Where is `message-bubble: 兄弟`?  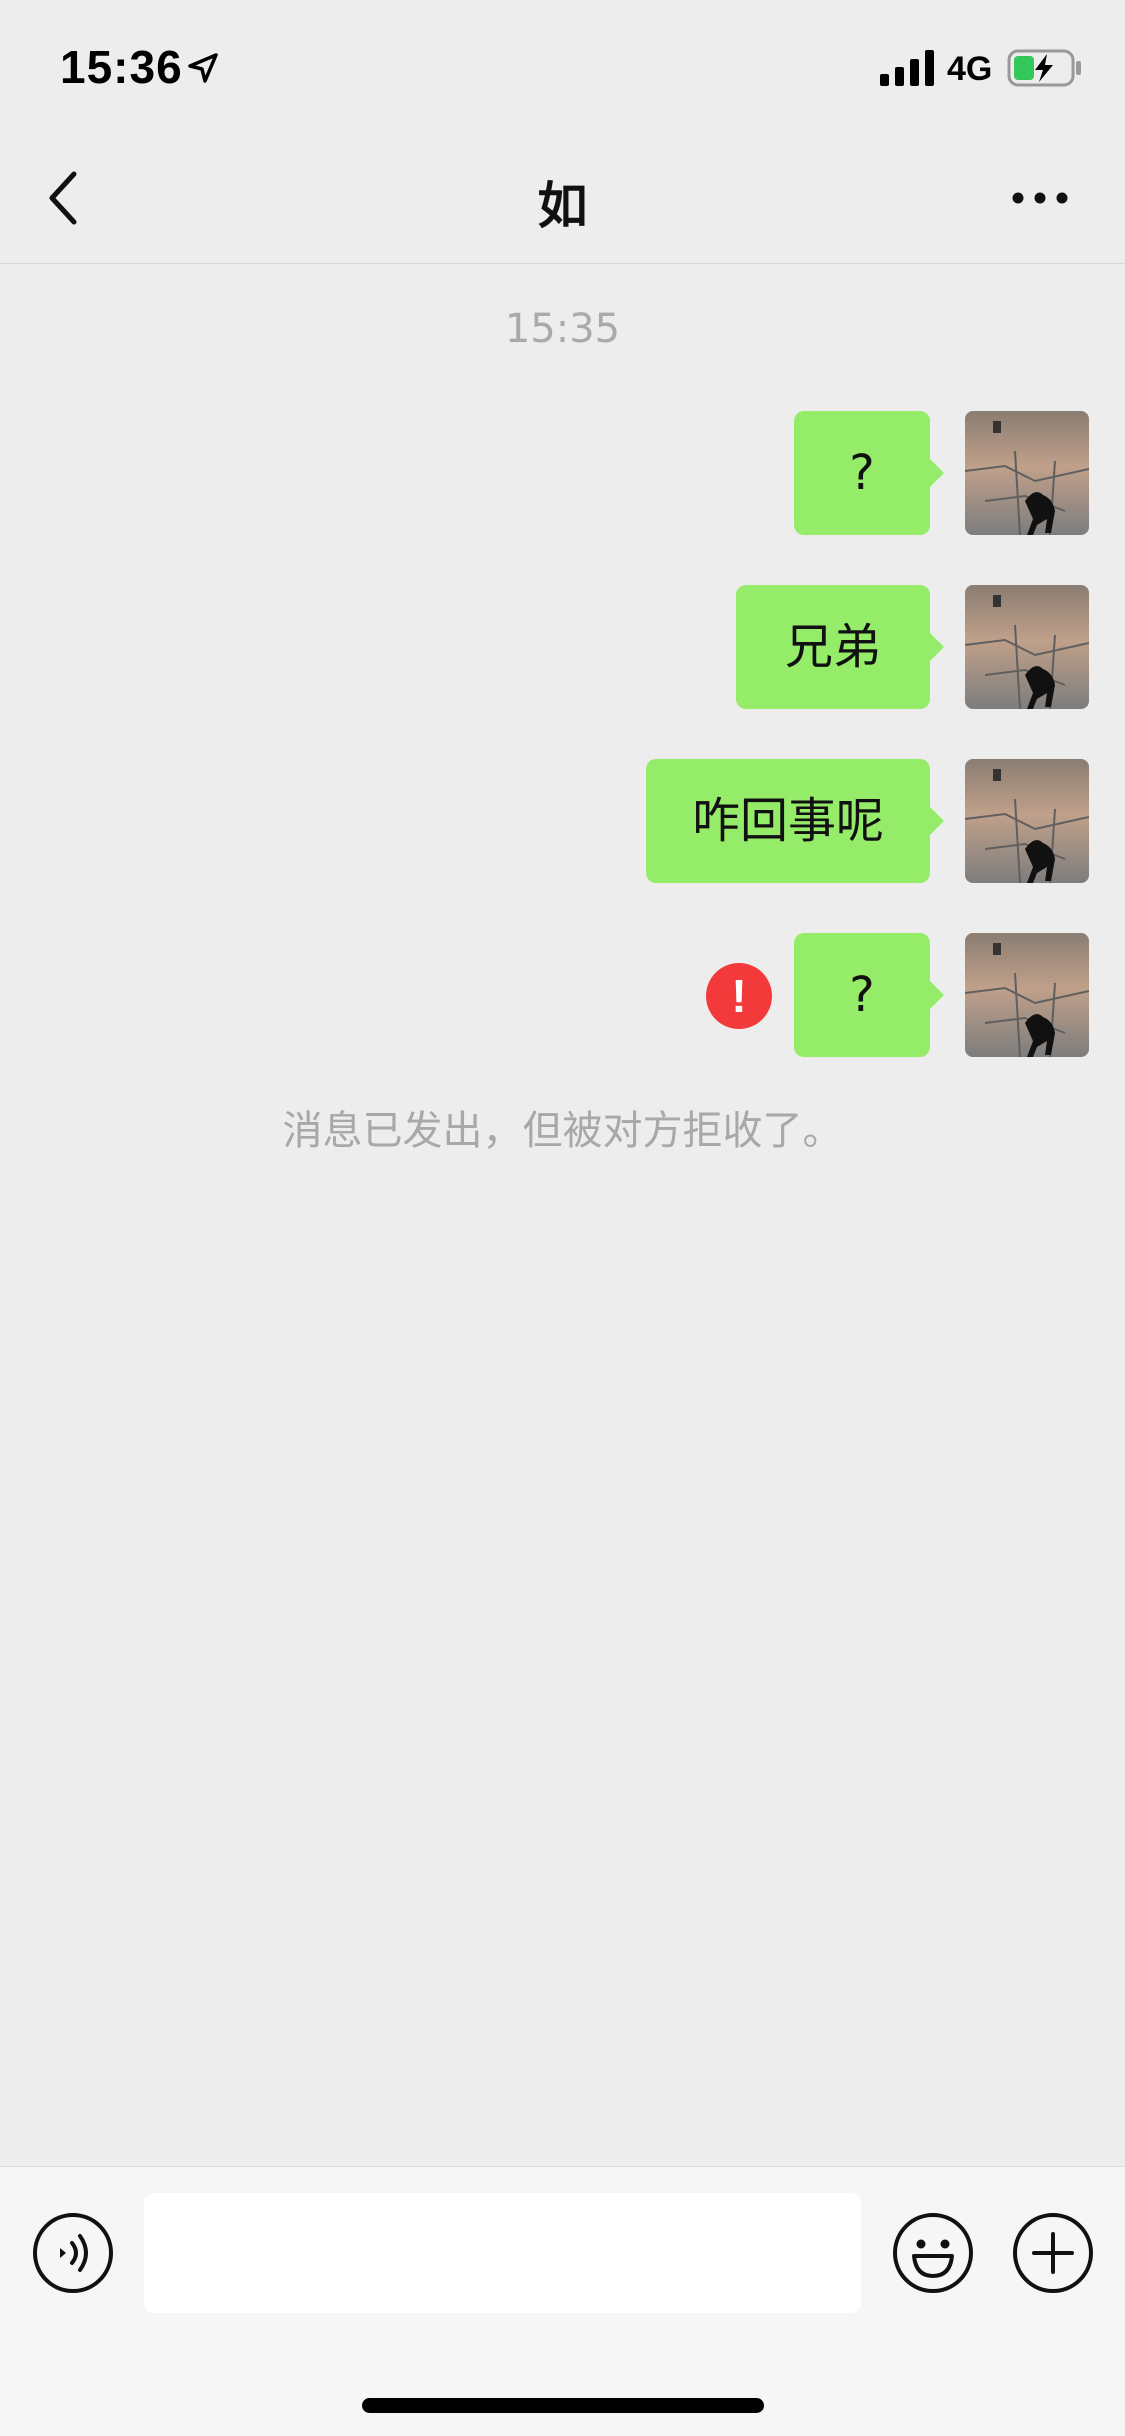 message-bubble: 兄弟 is located at coordinates (840, 647).